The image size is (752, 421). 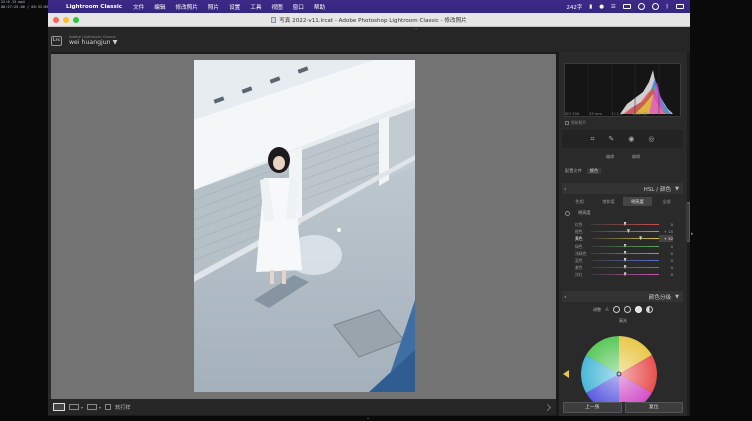 I want to click on slider-row: 浅绿色 0, so click(x=623, y=253).